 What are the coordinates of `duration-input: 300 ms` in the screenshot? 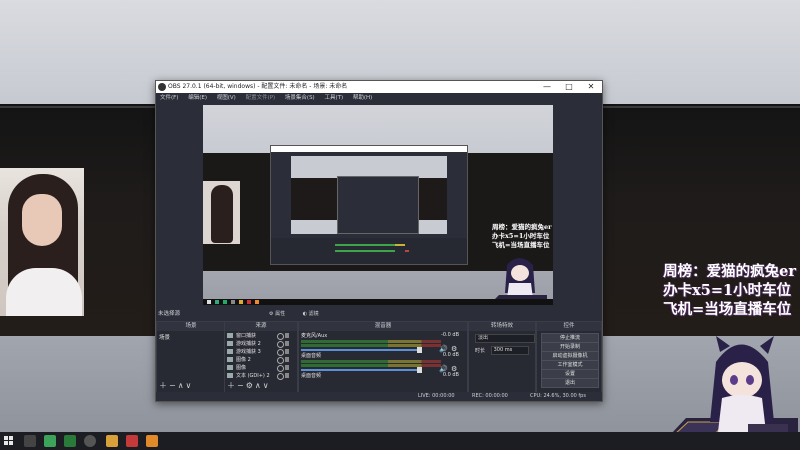 It's located at (509, 350).